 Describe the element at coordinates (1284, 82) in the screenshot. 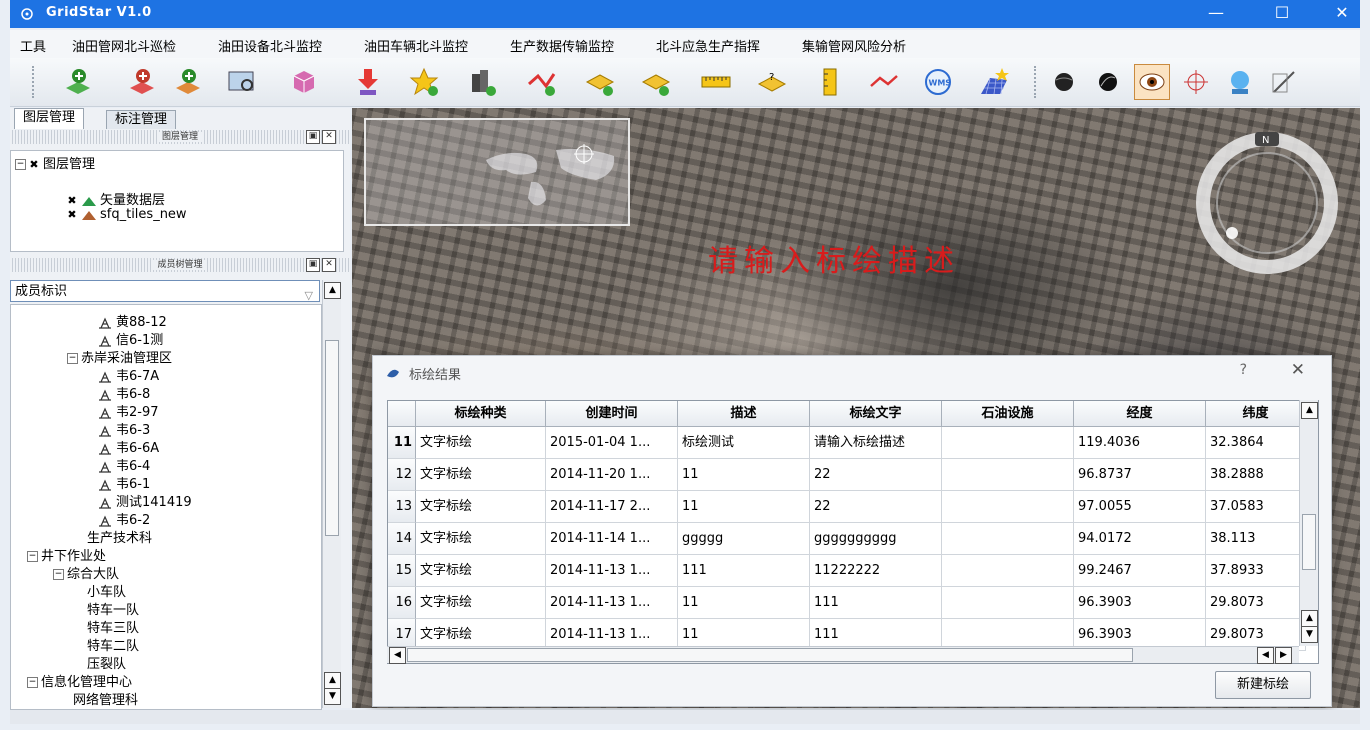

I see `draw-pen-icon` at that location.